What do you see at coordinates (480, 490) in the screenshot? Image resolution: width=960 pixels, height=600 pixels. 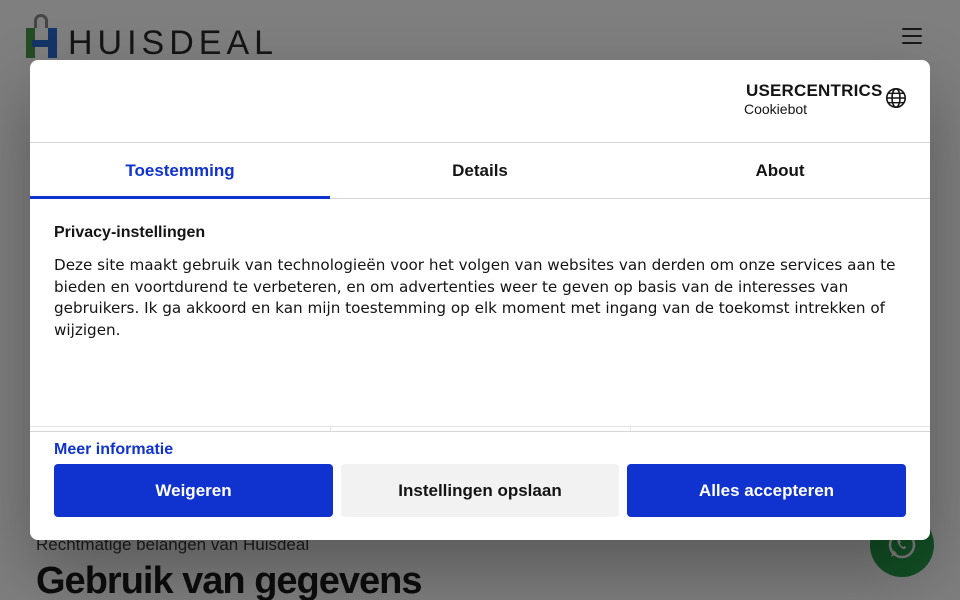 I see `save-settings-button: Instellingen opslaan` at bounding box center [480, 490].